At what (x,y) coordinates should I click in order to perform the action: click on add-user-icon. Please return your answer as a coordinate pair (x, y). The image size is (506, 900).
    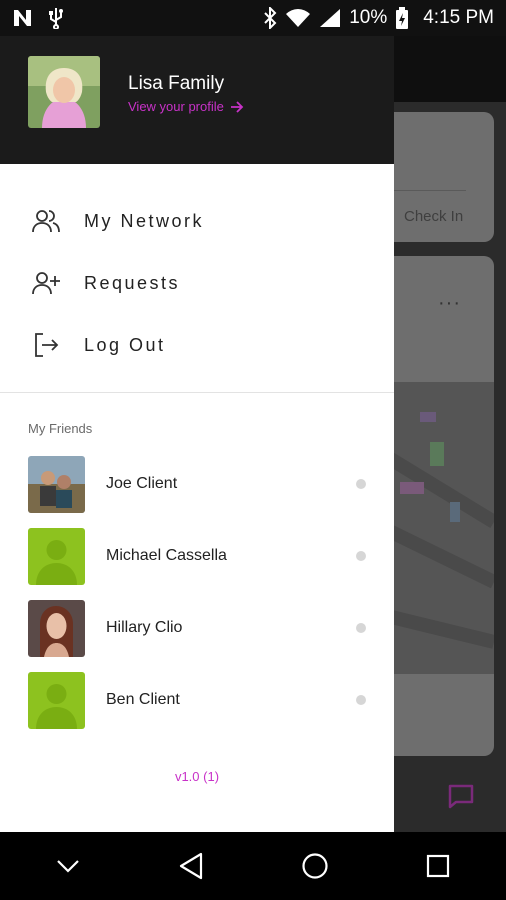
    Looking at the image, I should click on (46, 283).